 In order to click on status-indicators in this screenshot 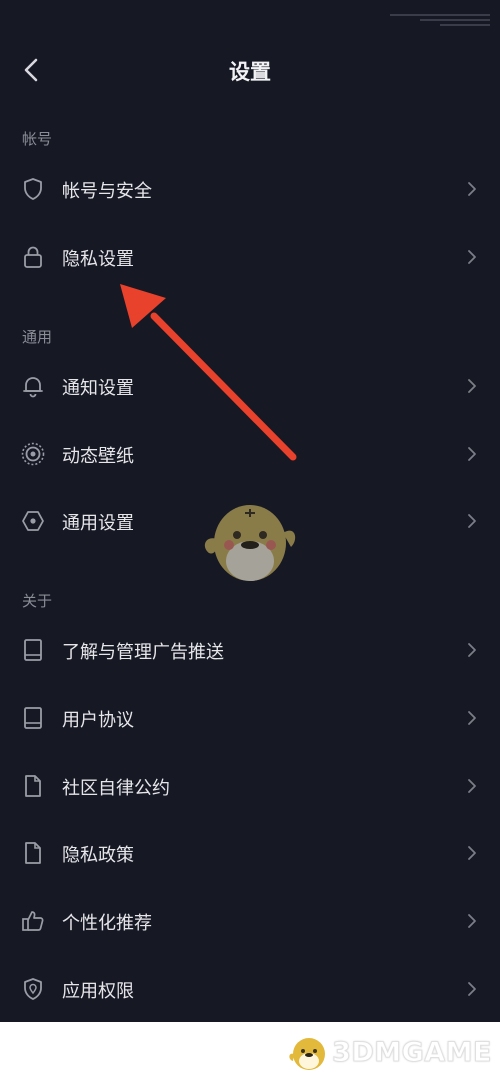, I will do `click(440, 20)`.